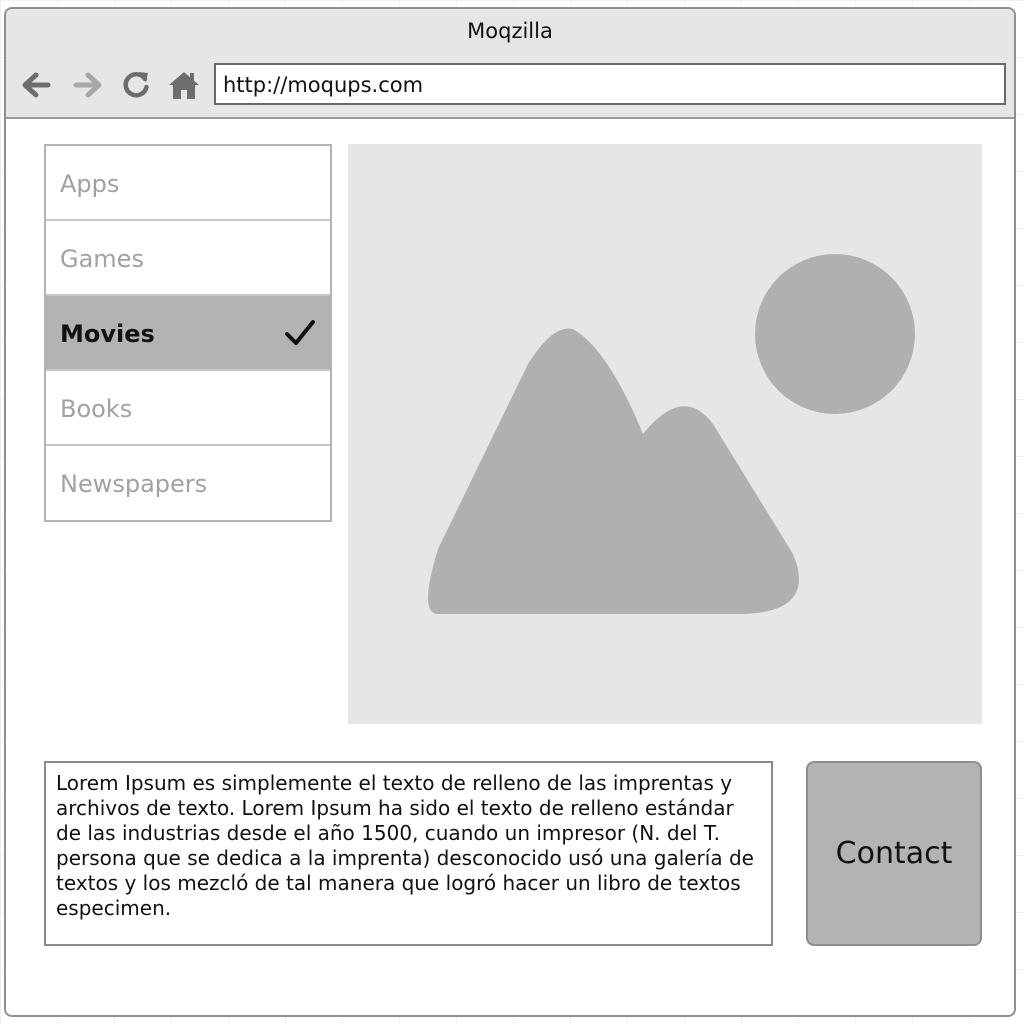  Describe the element at coordinates (188, 183) in the screenshot. I see `list-item-apps: Apps` at that location.